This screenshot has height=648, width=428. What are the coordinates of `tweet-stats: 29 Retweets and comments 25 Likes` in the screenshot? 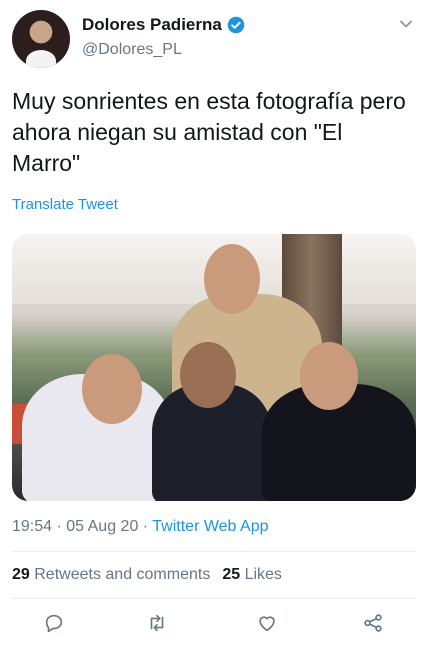 It's located at (147, 575).